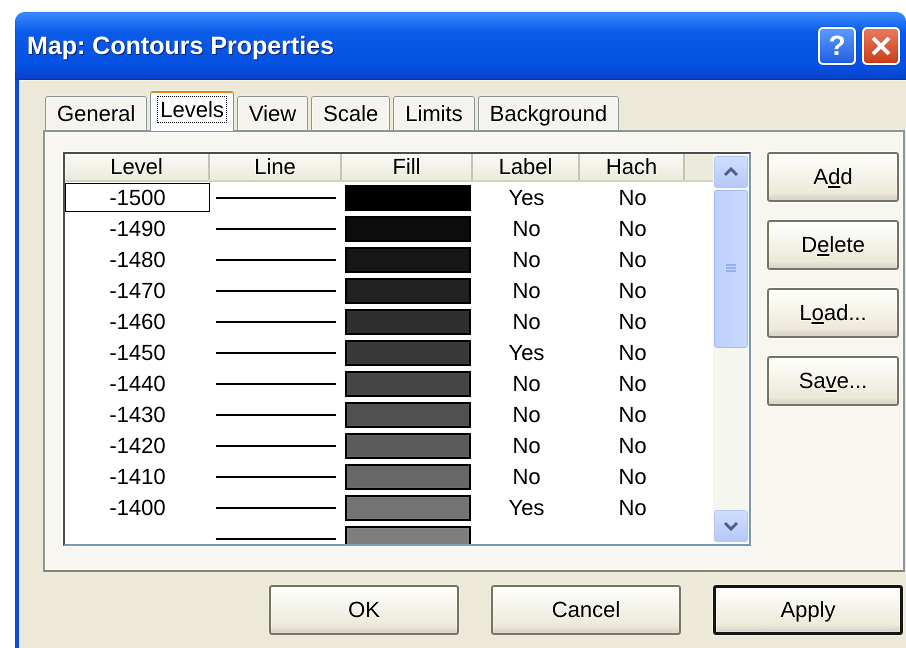  I want to click on column-header: Line, so click(276, 167).